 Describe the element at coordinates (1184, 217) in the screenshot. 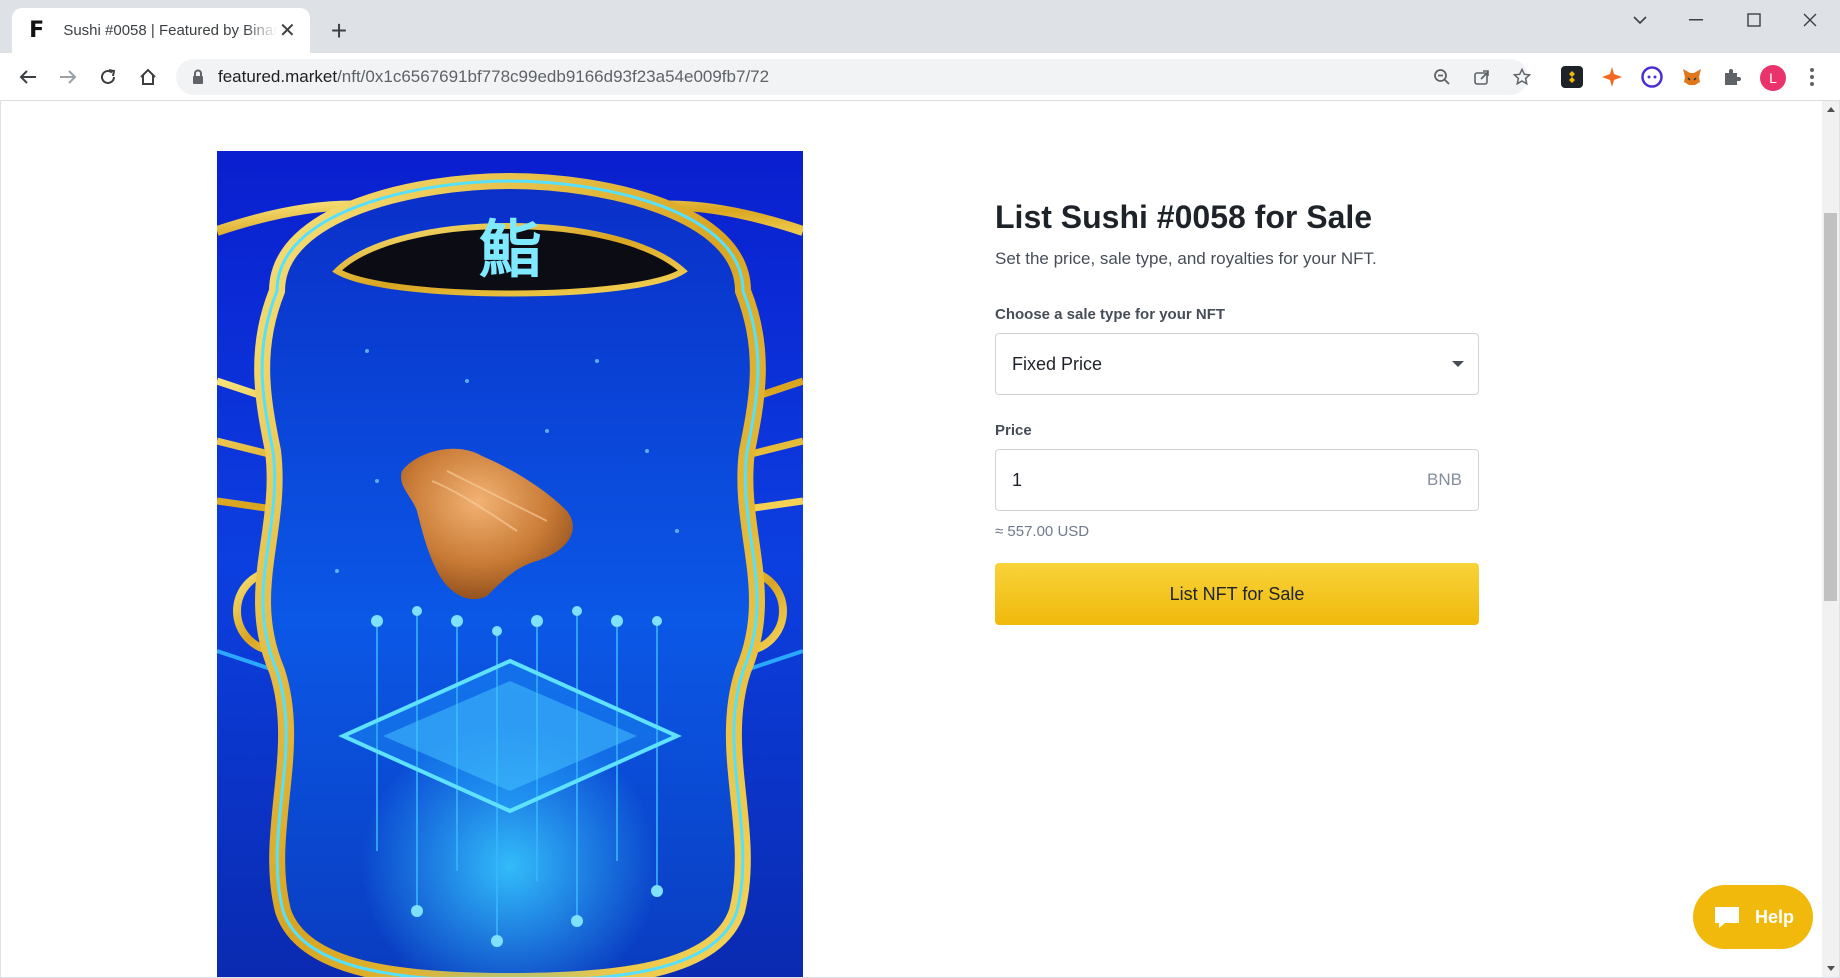

I see `page-title: List Sushi #0058 for Sale` at that location.